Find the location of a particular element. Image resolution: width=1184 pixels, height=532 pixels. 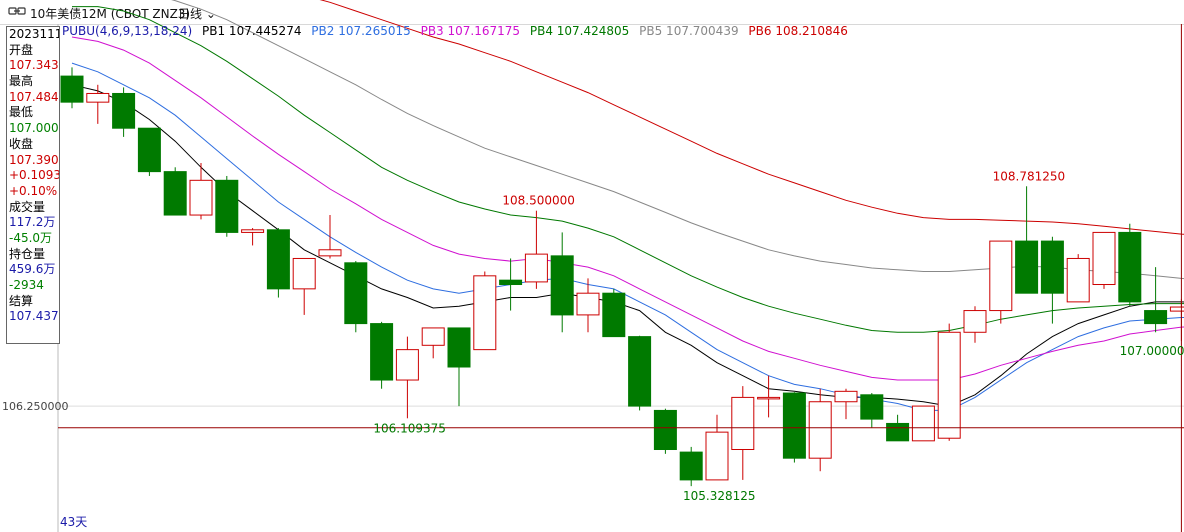

legend-pb3: PB3 107.167175 is located at coordinates (470, 31).